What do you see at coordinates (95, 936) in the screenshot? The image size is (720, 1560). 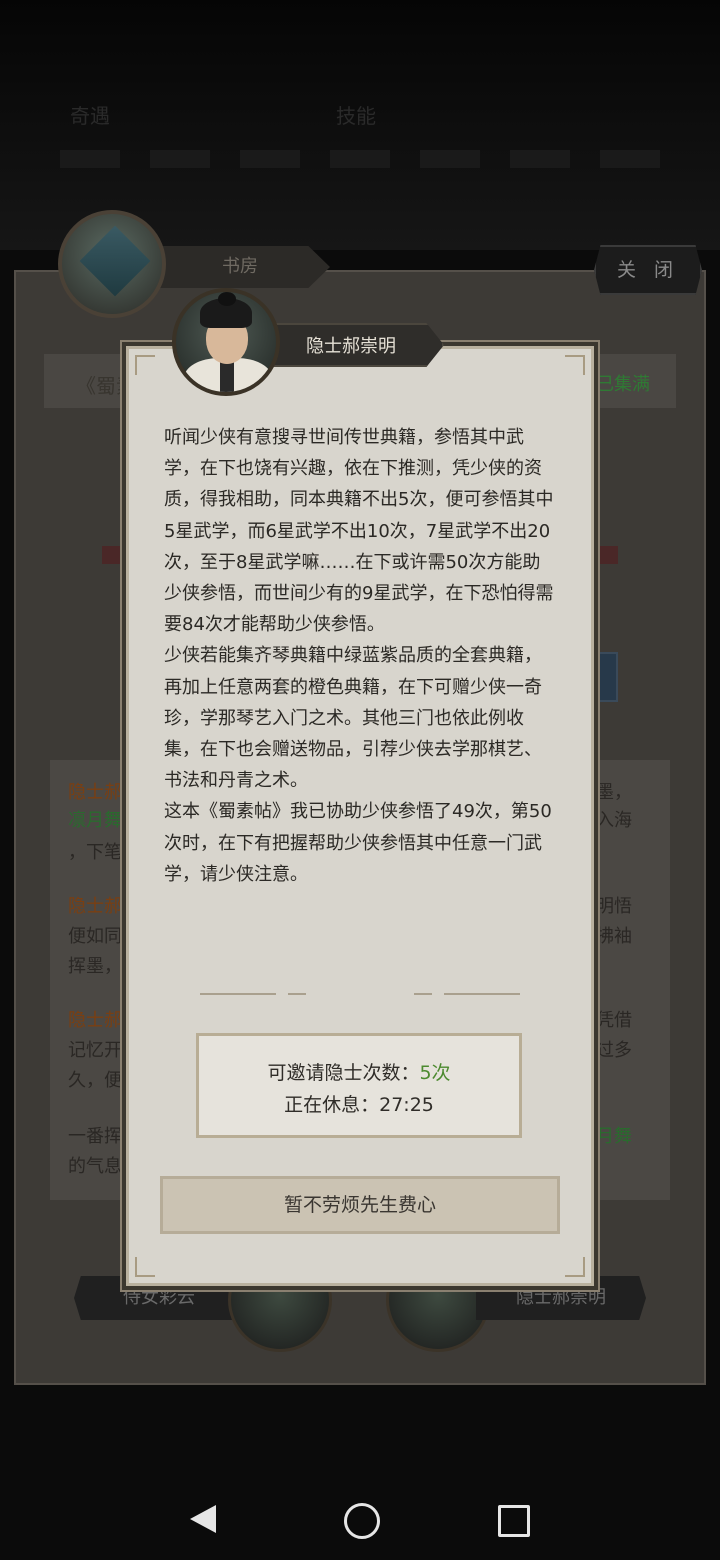 I see `log-line: 便如同` at bounding box center [95, 936].